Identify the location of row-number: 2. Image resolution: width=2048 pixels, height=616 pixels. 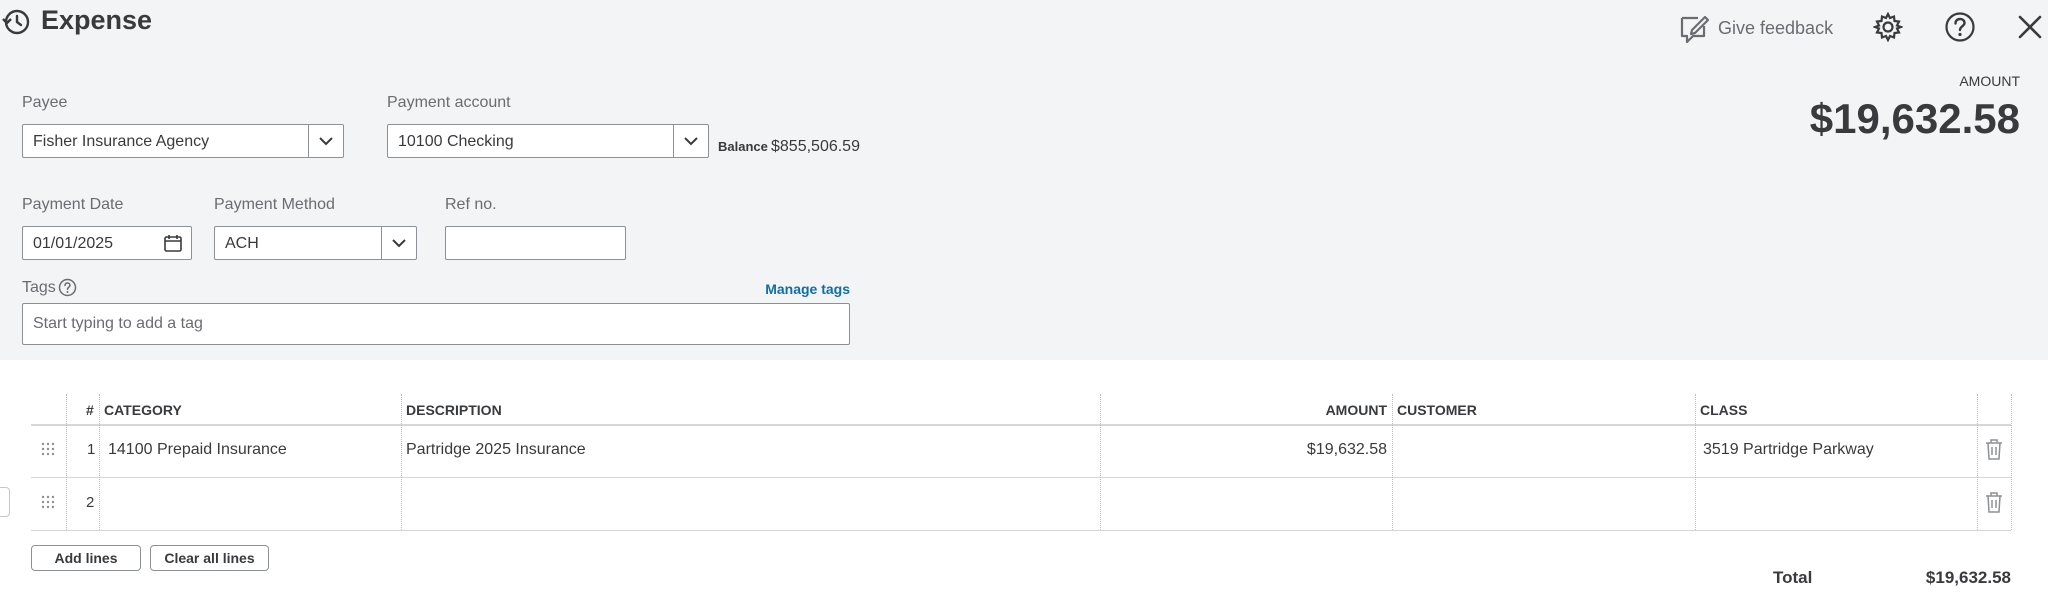
(90, 502).